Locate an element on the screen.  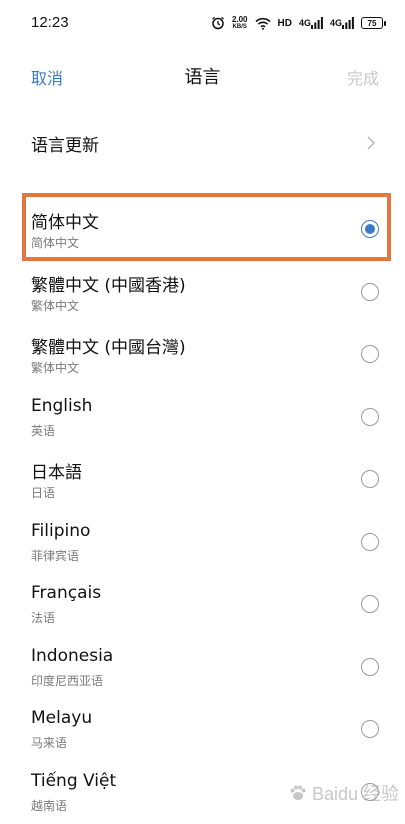
signal-label-1: 4G is located at coordinates (304, 23).